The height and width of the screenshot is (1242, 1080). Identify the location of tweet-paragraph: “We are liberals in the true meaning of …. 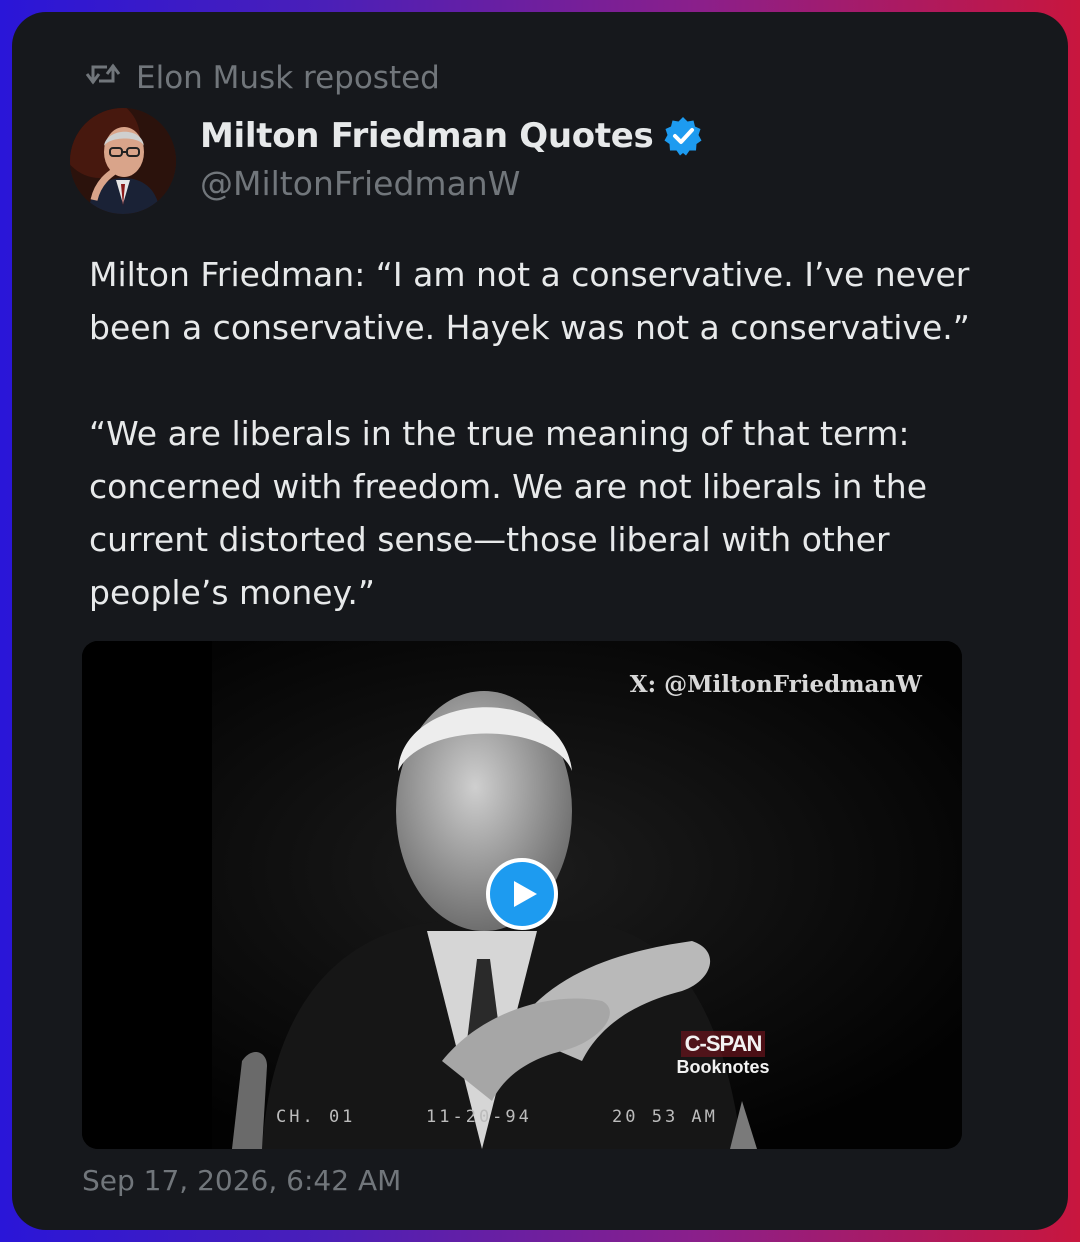
(508, 513).